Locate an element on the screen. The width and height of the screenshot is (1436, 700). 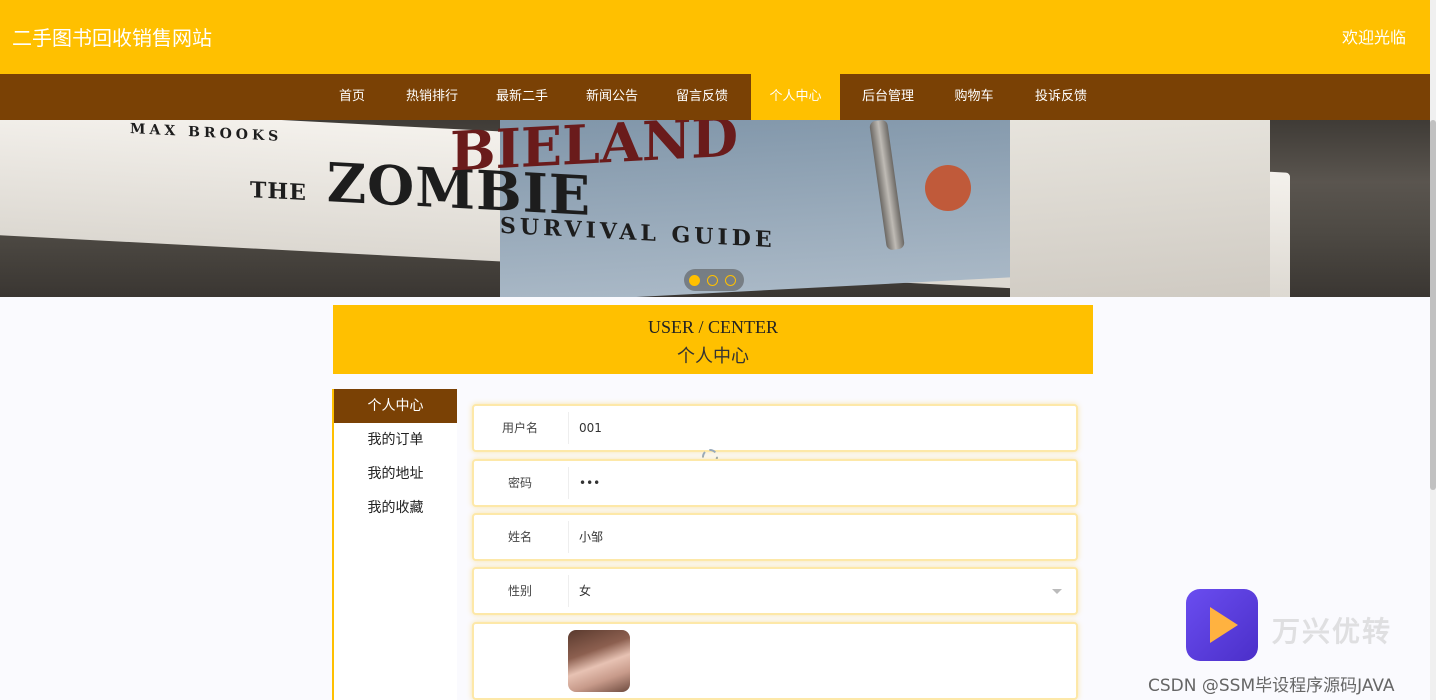
carousel-indicators is located at coordinates (714, 280).